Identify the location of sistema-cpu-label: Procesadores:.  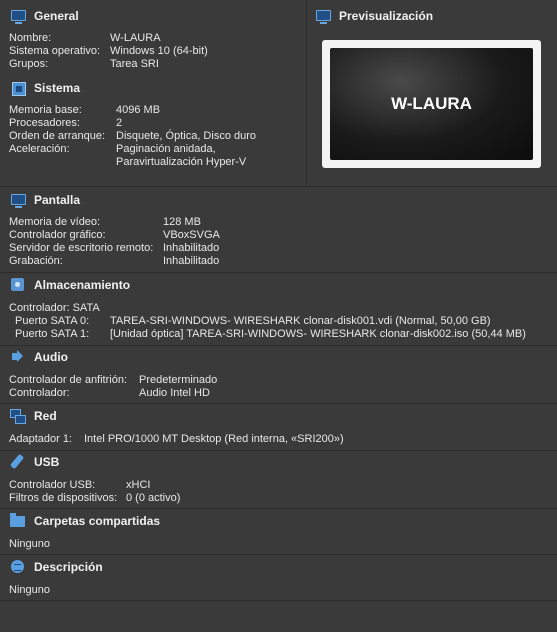
(44, 123).